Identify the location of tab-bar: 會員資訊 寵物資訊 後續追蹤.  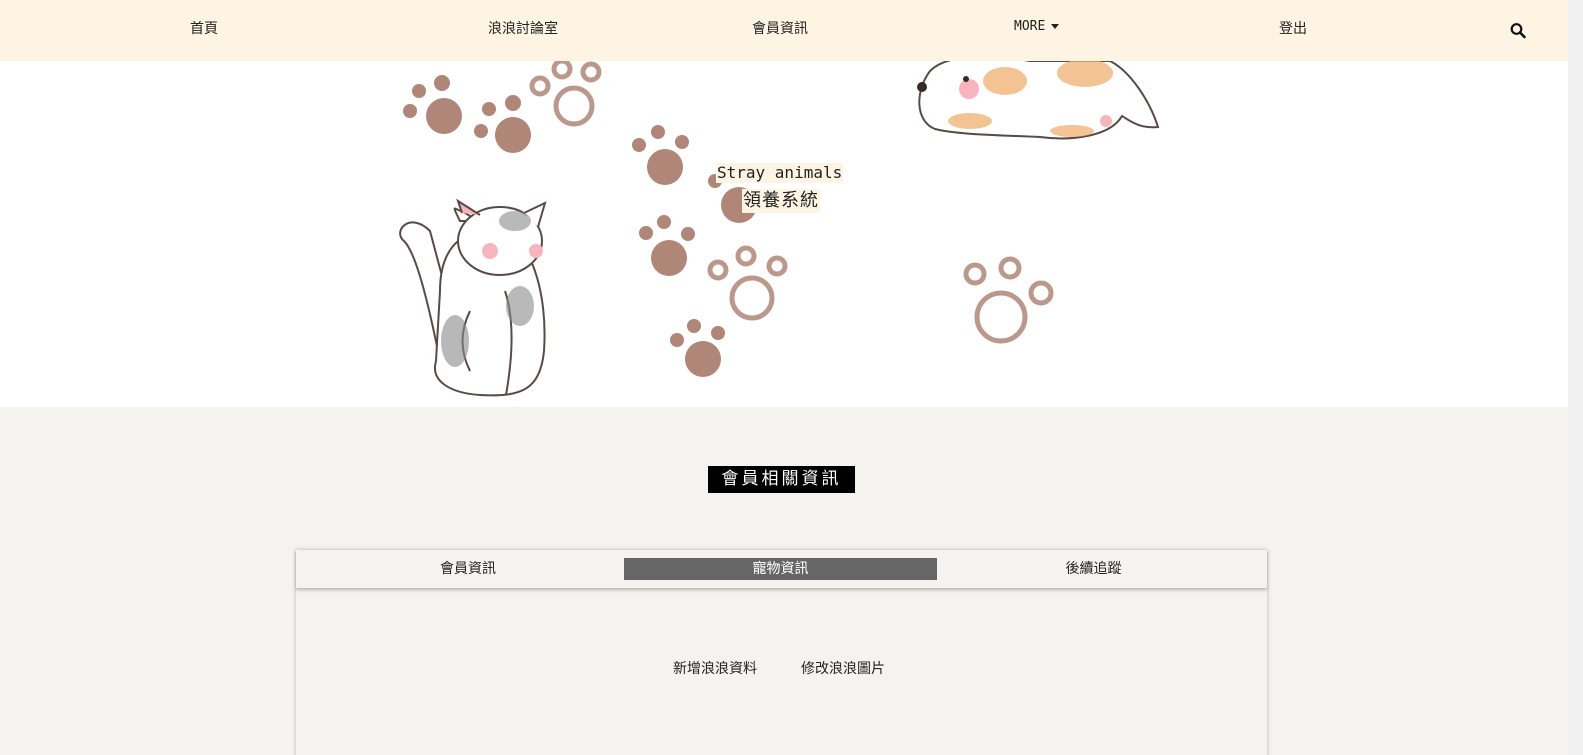
(781, 569).